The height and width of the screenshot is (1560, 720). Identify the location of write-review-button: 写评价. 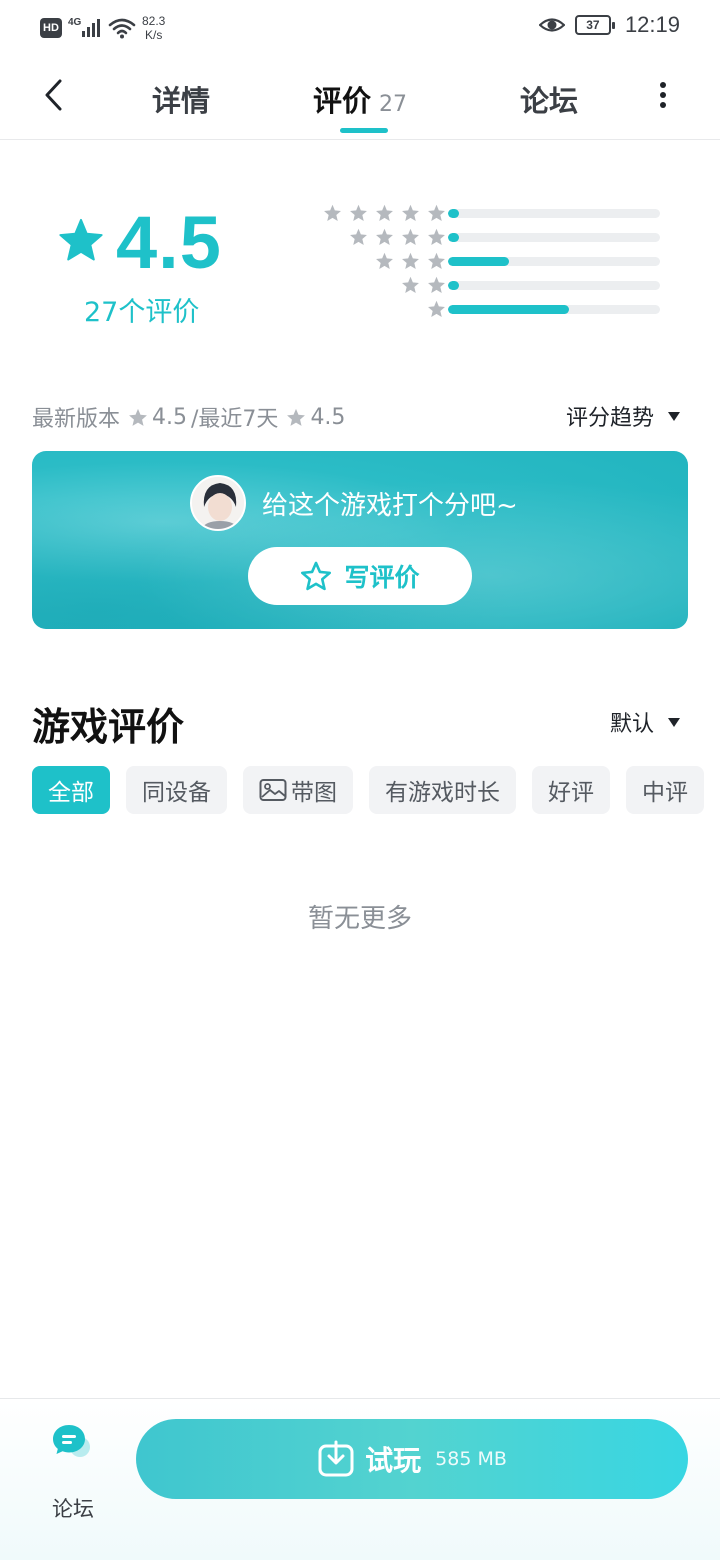
(360, 576).